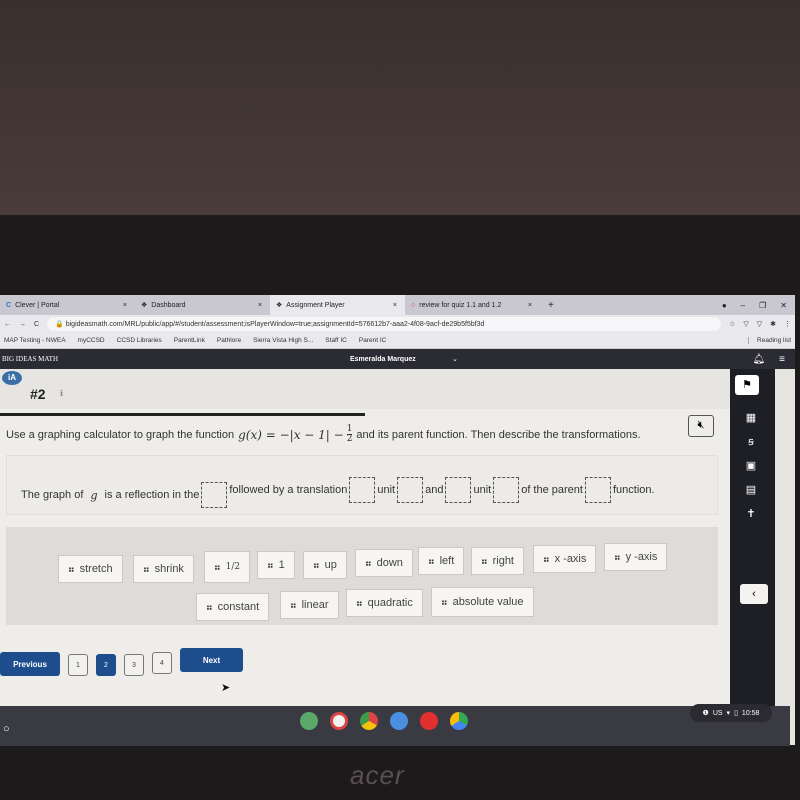 This screenshot has width=800, height=800. What do you see at coordinates (369, 721) in the screenshot?
I see `chrome-icon` at bounding box center [369, 721].